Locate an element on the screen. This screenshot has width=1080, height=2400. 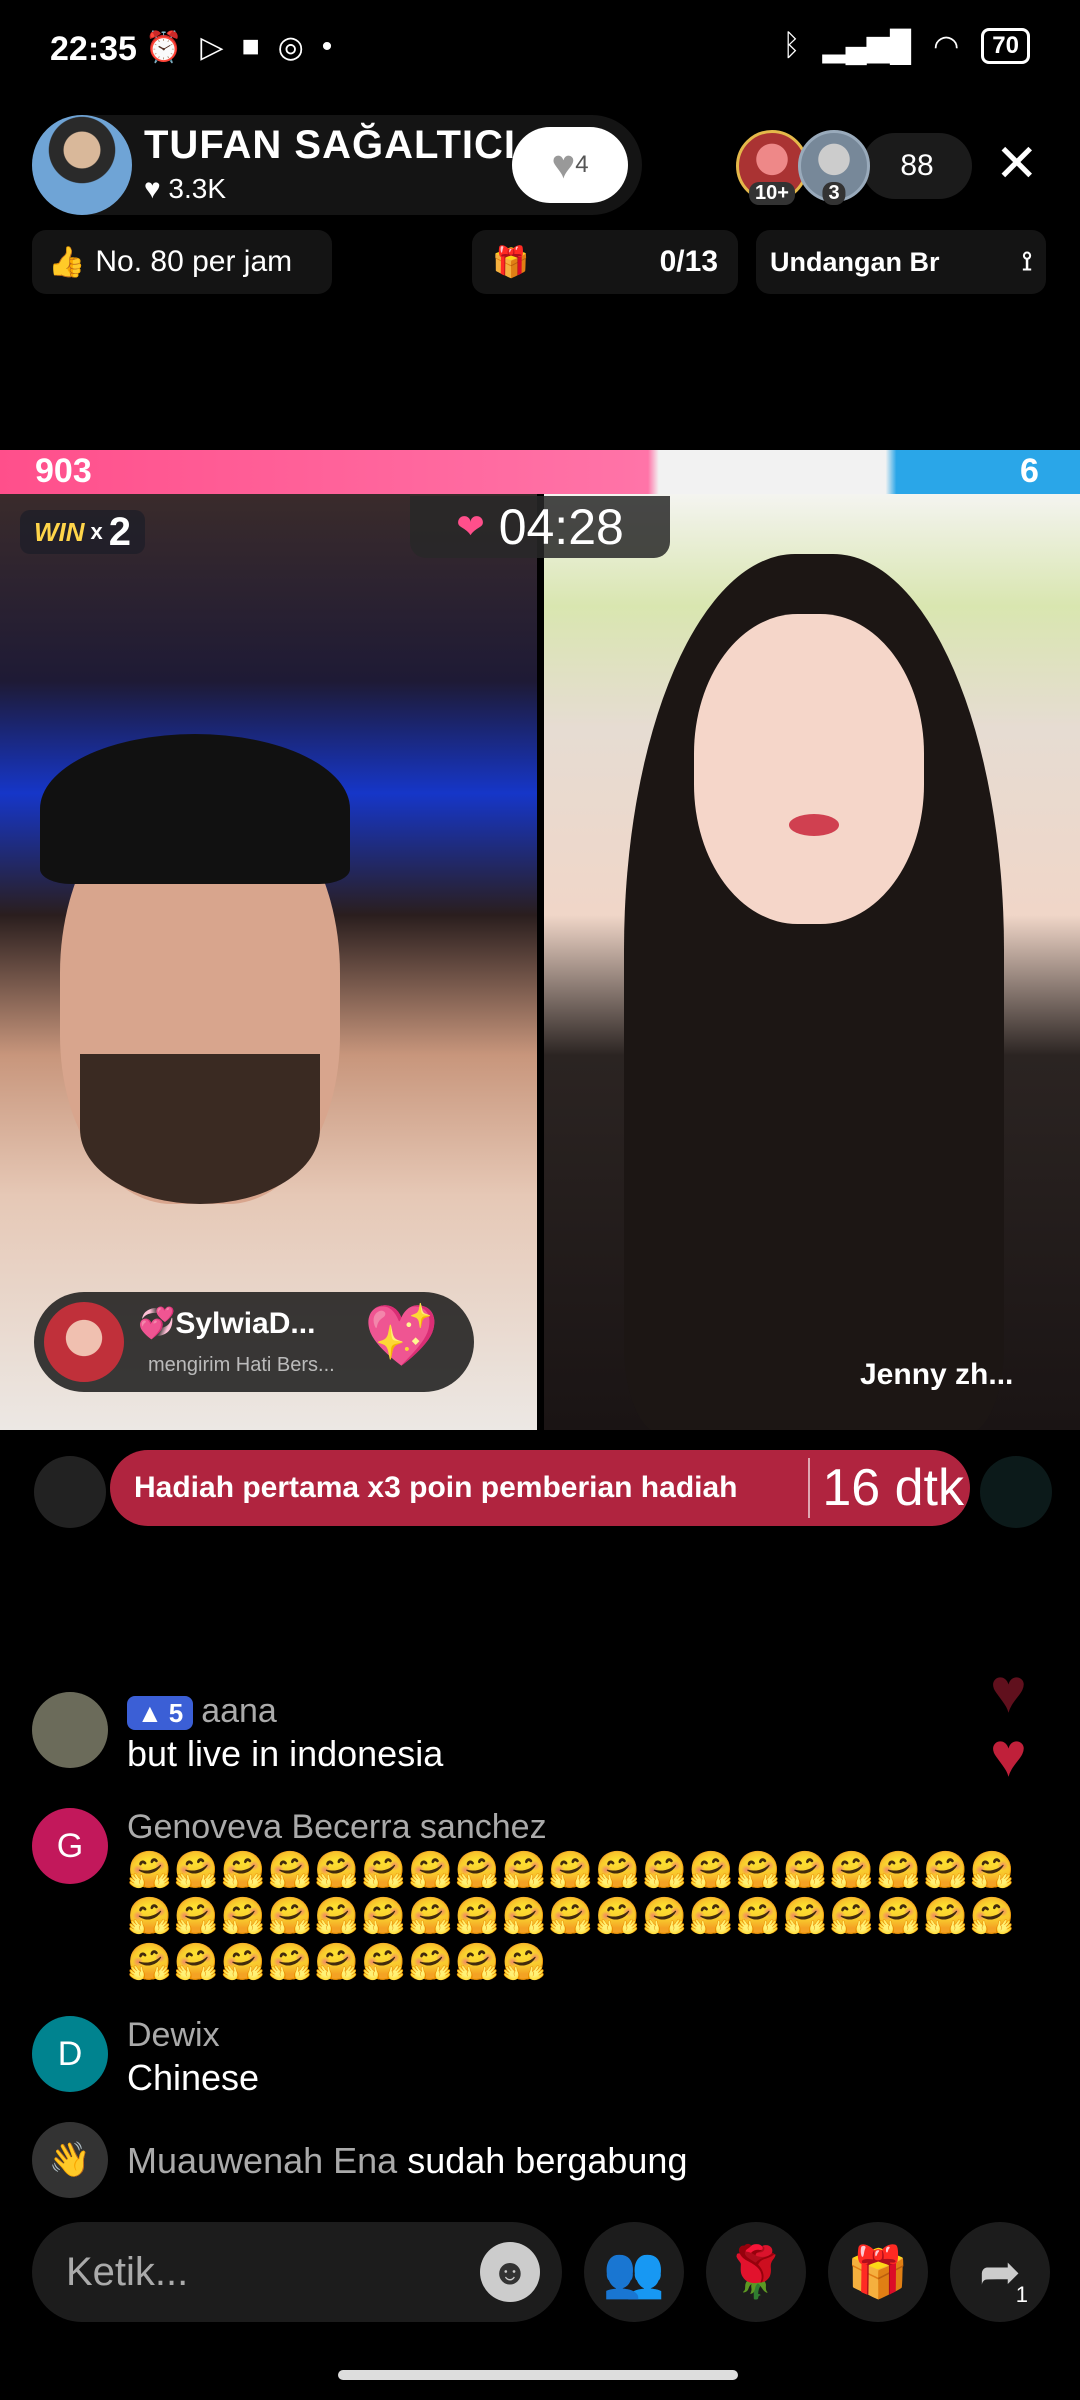
wifi-icon: ◠ is located at coordinates (946, 46).